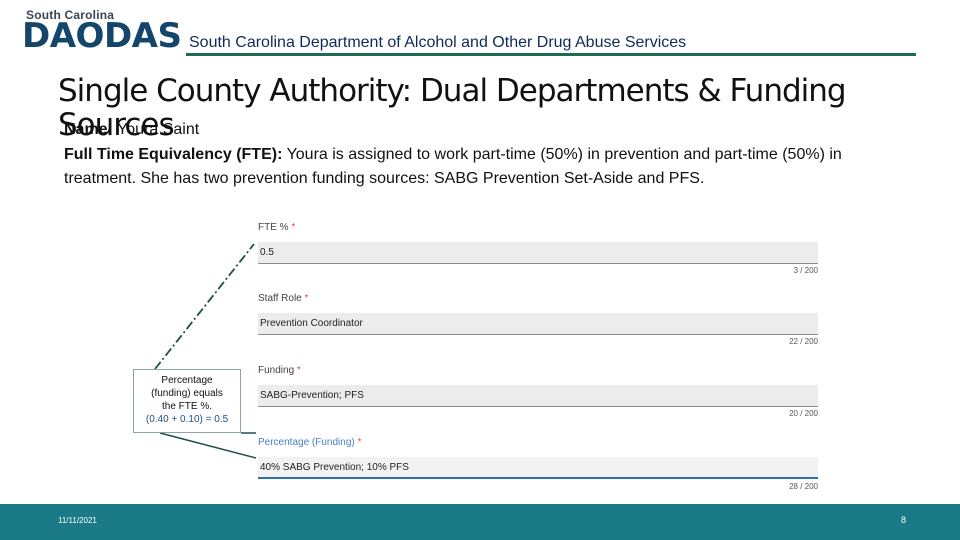  What do you see at coordinates (803, 413) in the screenshot?
I see `funding-counter: 20 / 200` at bounding box center [803, 413].